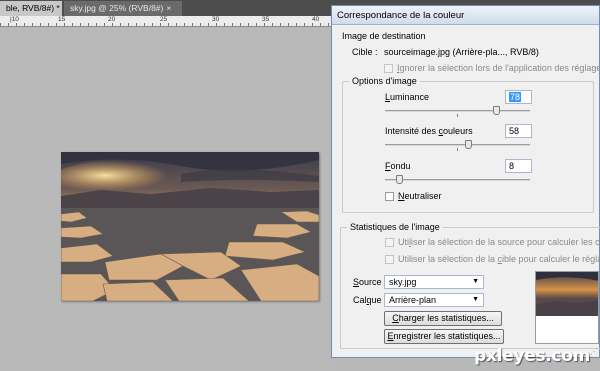 The width and height of the screenshot is (600, 371). Describe the element at coordinates (395, 227) in the screenshot. I see `image-statistics-legend: Statistiques de l'image` at that location.